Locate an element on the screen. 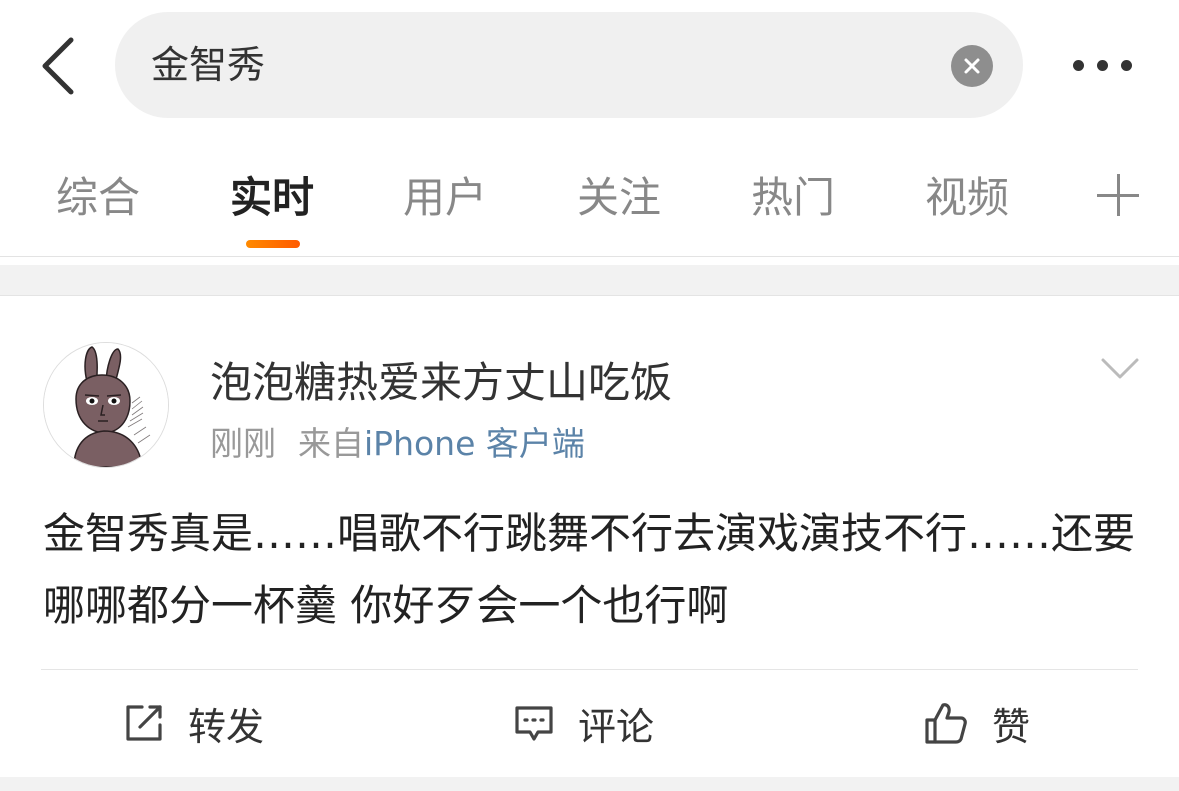 Image resolution: width=1179 pixels, height=791 pixels. avatar is located at coordinates (106, 405).